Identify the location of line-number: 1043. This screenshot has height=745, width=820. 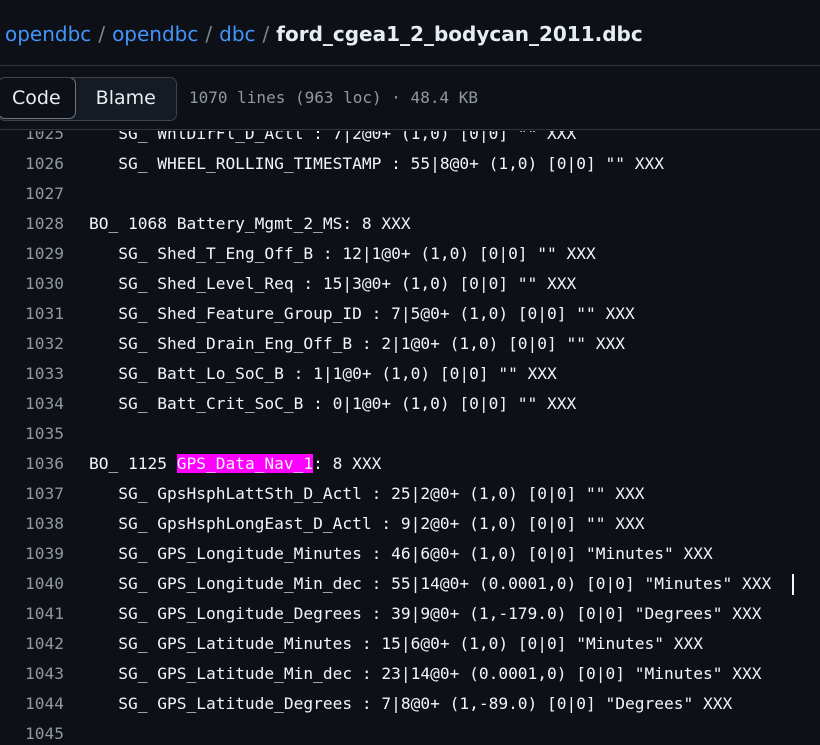
(32, 674).